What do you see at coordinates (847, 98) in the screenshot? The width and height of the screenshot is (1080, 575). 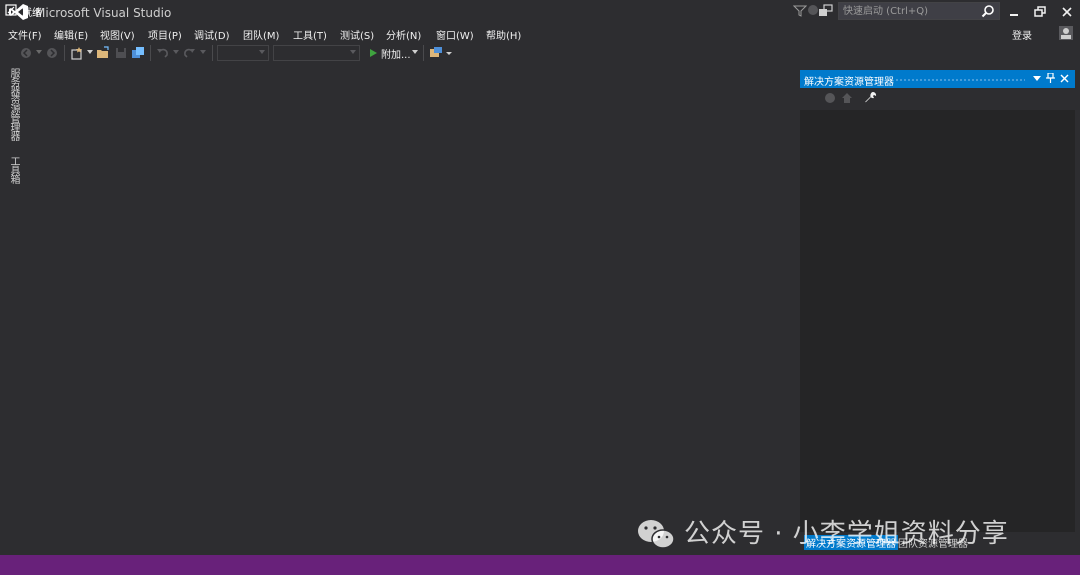 I see `home-icon` at bounding box center [847, 98].